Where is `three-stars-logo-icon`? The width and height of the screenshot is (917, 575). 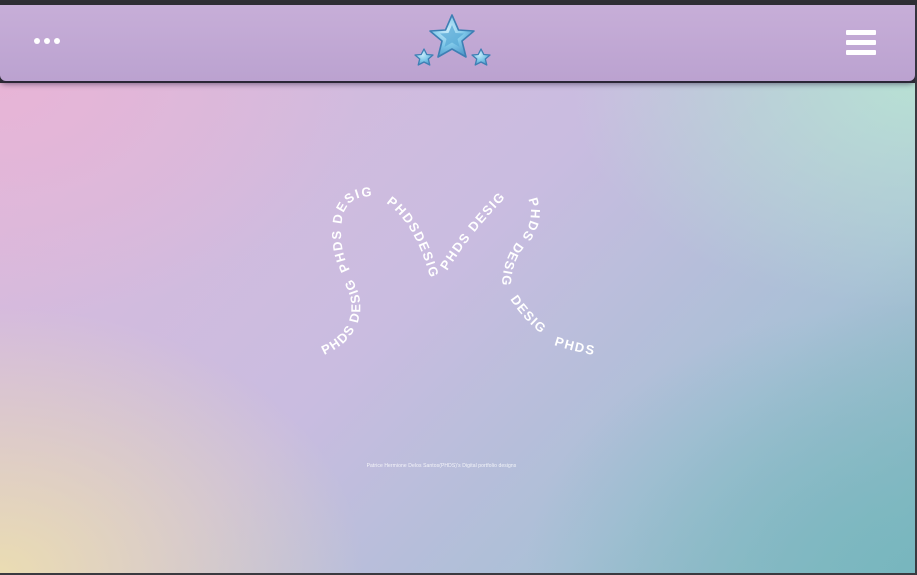
three-stars-logo-icon is located at coordinates (452, 42).